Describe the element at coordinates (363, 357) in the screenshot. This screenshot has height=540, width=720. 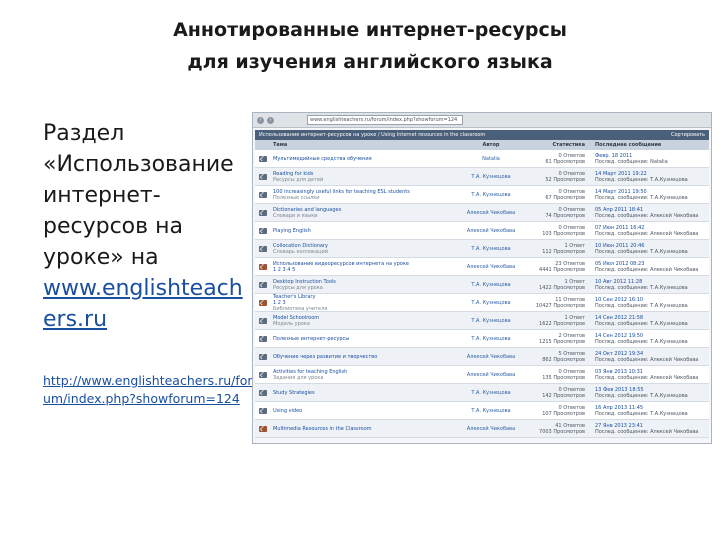
I see `topic-title-link: Обучение через развитие и творчество` at that location.